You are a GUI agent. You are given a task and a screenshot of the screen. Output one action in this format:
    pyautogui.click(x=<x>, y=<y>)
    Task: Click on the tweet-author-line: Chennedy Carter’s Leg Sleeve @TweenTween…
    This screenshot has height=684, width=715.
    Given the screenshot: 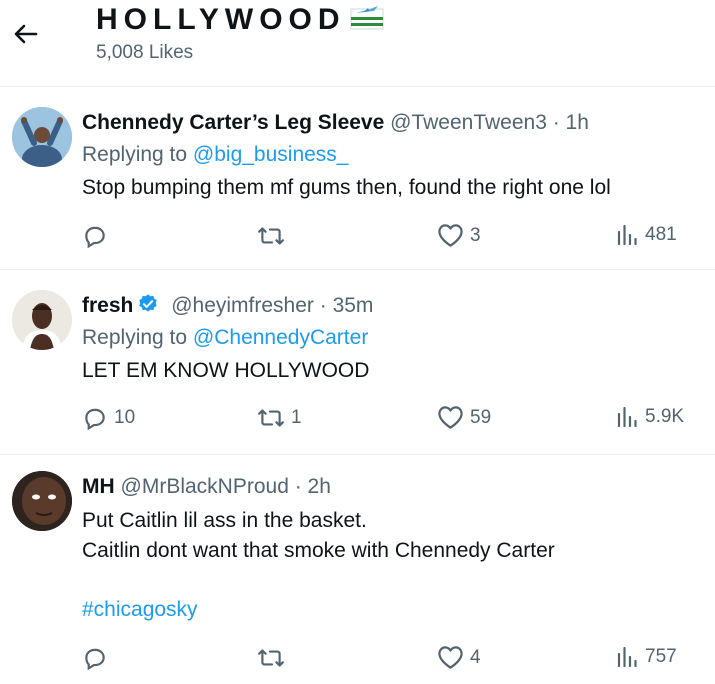 What is the action you would take?
    pyautogui.click(x=335, y=123)
    